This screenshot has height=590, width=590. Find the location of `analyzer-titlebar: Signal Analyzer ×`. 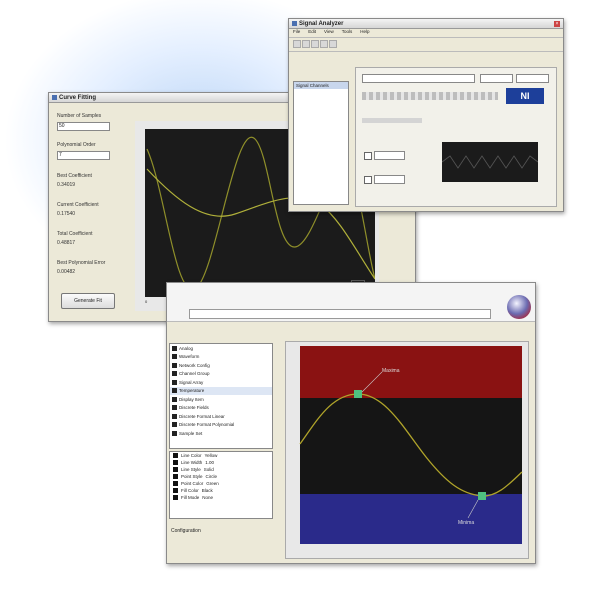

analyzer-titlebar: Signal Analyzer × is located at coordinates (426, 24).